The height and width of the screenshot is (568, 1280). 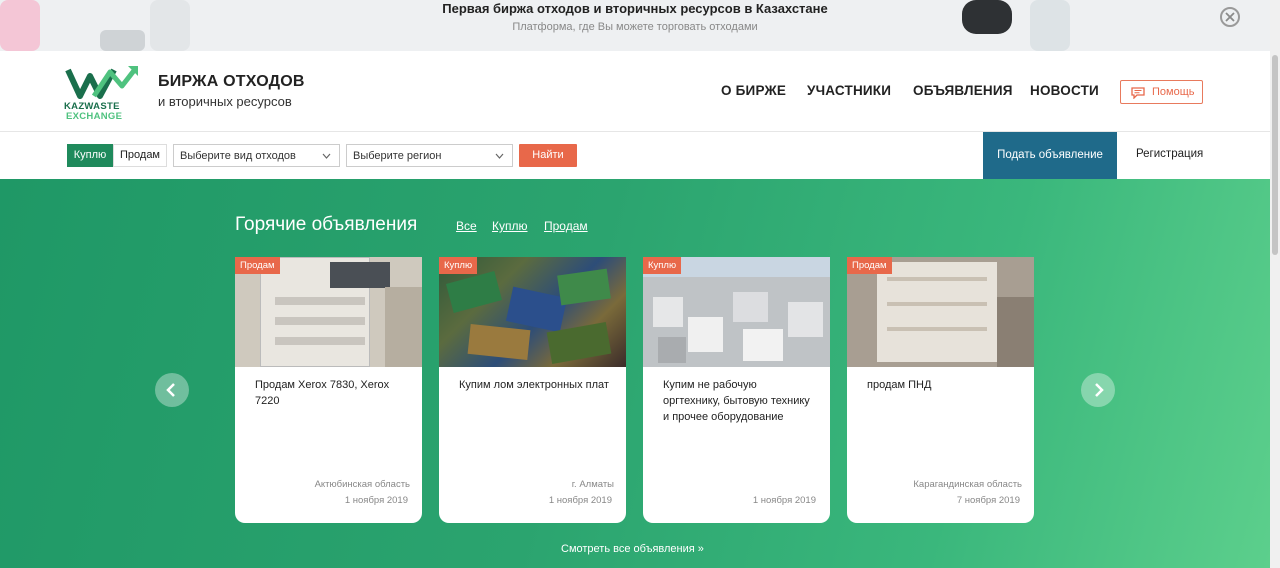 What do you see at coordinates (963, 90) in the screenshot?
I see `nav-ads: ОБЪЯВЛЕНИЯ` at bounding box center [963, 90].